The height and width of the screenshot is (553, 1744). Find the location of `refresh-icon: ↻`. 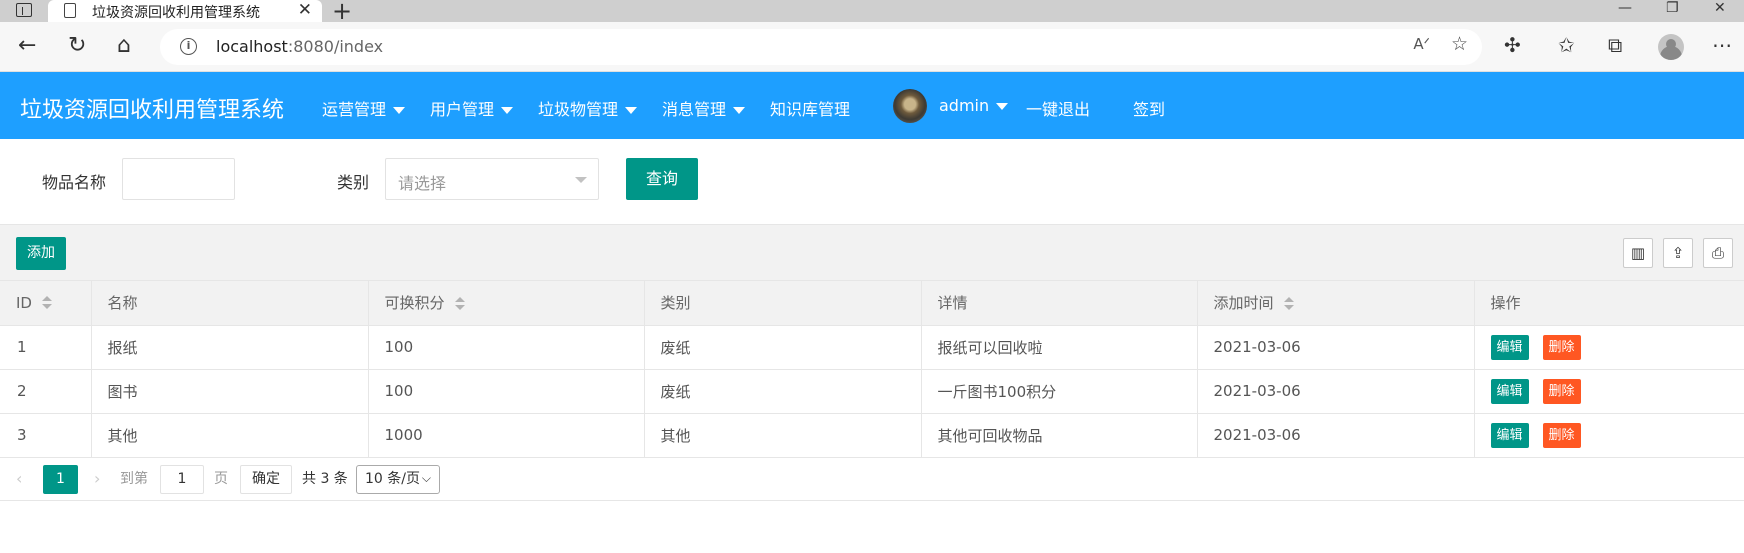

refresh-icon: ↻ is located at coordinates (77, 46).